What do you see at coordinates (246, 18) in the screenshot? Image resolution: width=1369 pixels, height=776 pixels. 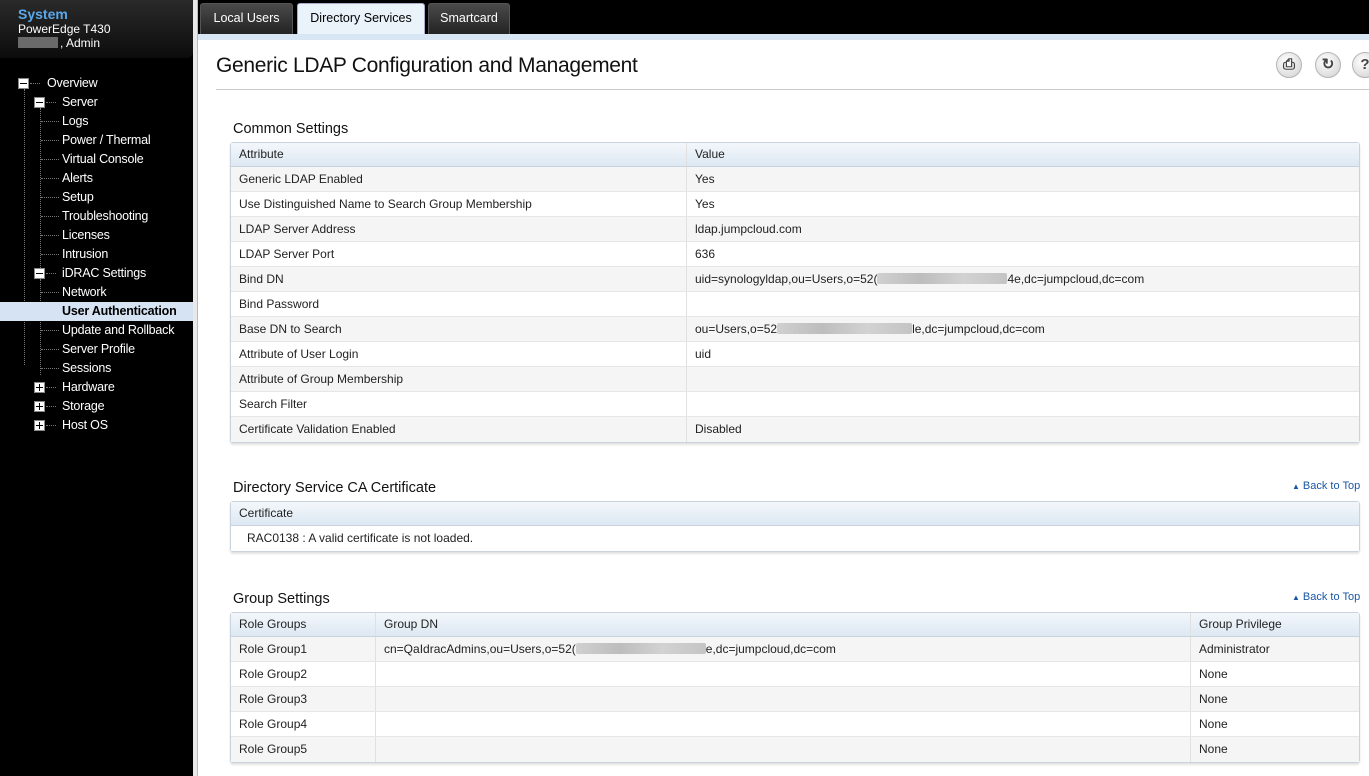 I see `tab-local-users: Local Users` at bounding box center [246, 18].